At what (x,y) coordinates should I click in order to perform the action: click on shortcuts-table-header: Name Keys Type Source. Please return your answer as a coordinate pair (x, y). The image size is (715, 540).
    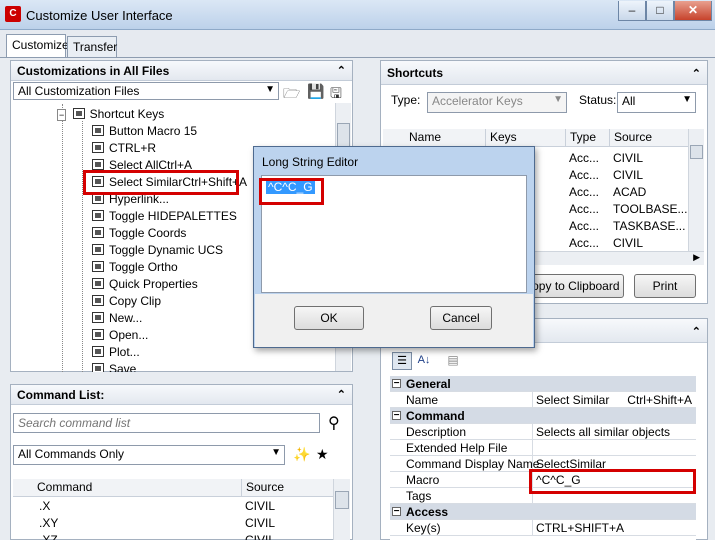
    Looking at the image, I should click on (535, 138).